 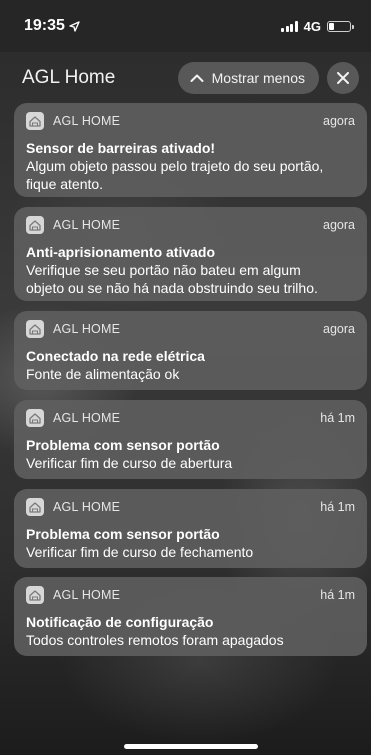 What do you see at coordinates (69, 77) in the screenshot?
I see `app-group-title: AGL Home` at bounding box center [69, 77].